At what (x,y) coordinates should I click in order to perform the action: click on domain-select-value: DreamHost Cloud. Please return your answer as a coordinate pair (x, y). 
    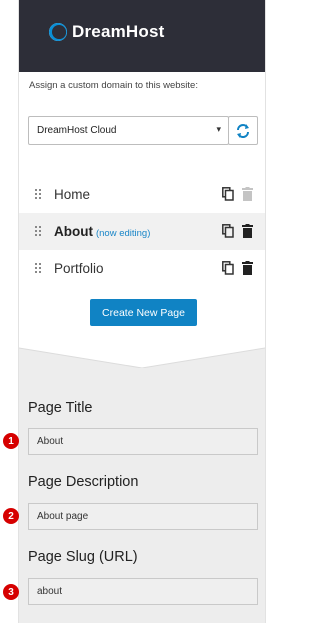
    Looking at the image, I should click on (77, 130).